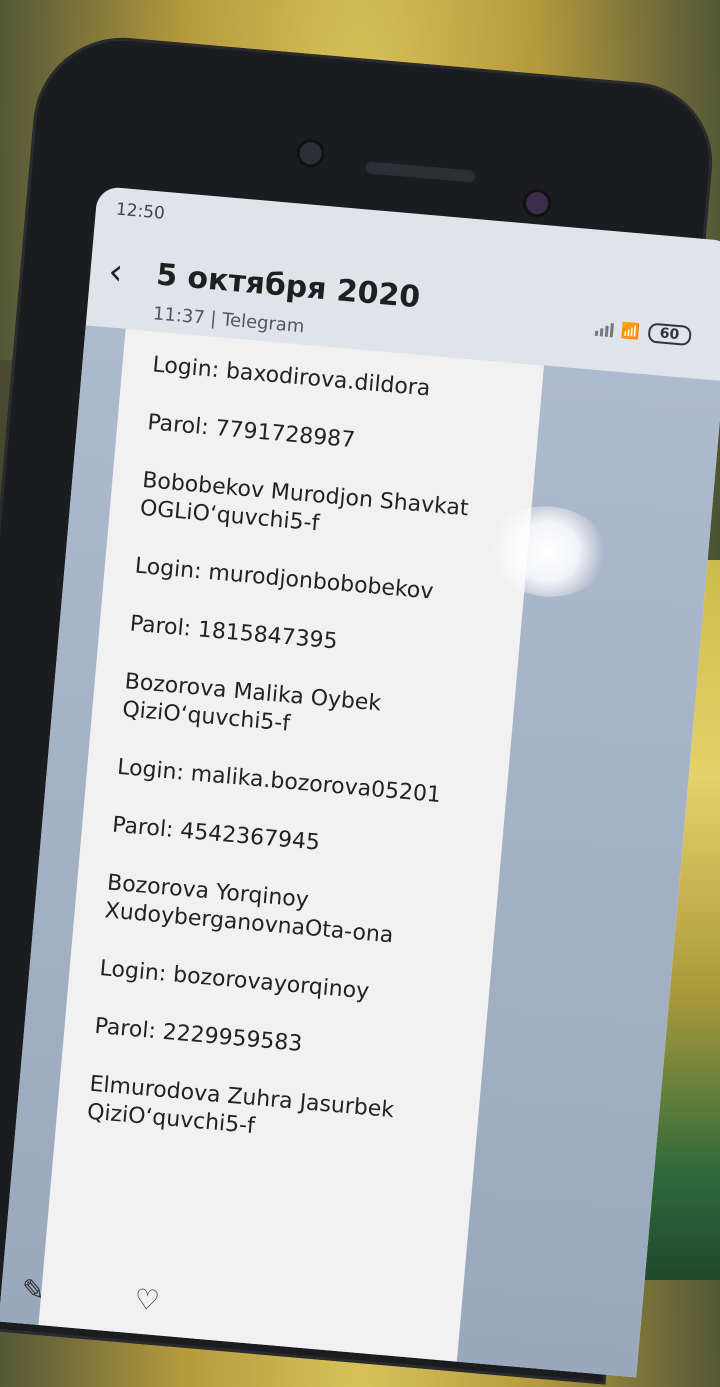  Describe the element at coordinates (630, 331) in the screenshot. I see `wifi-icon: 📶` at that location.